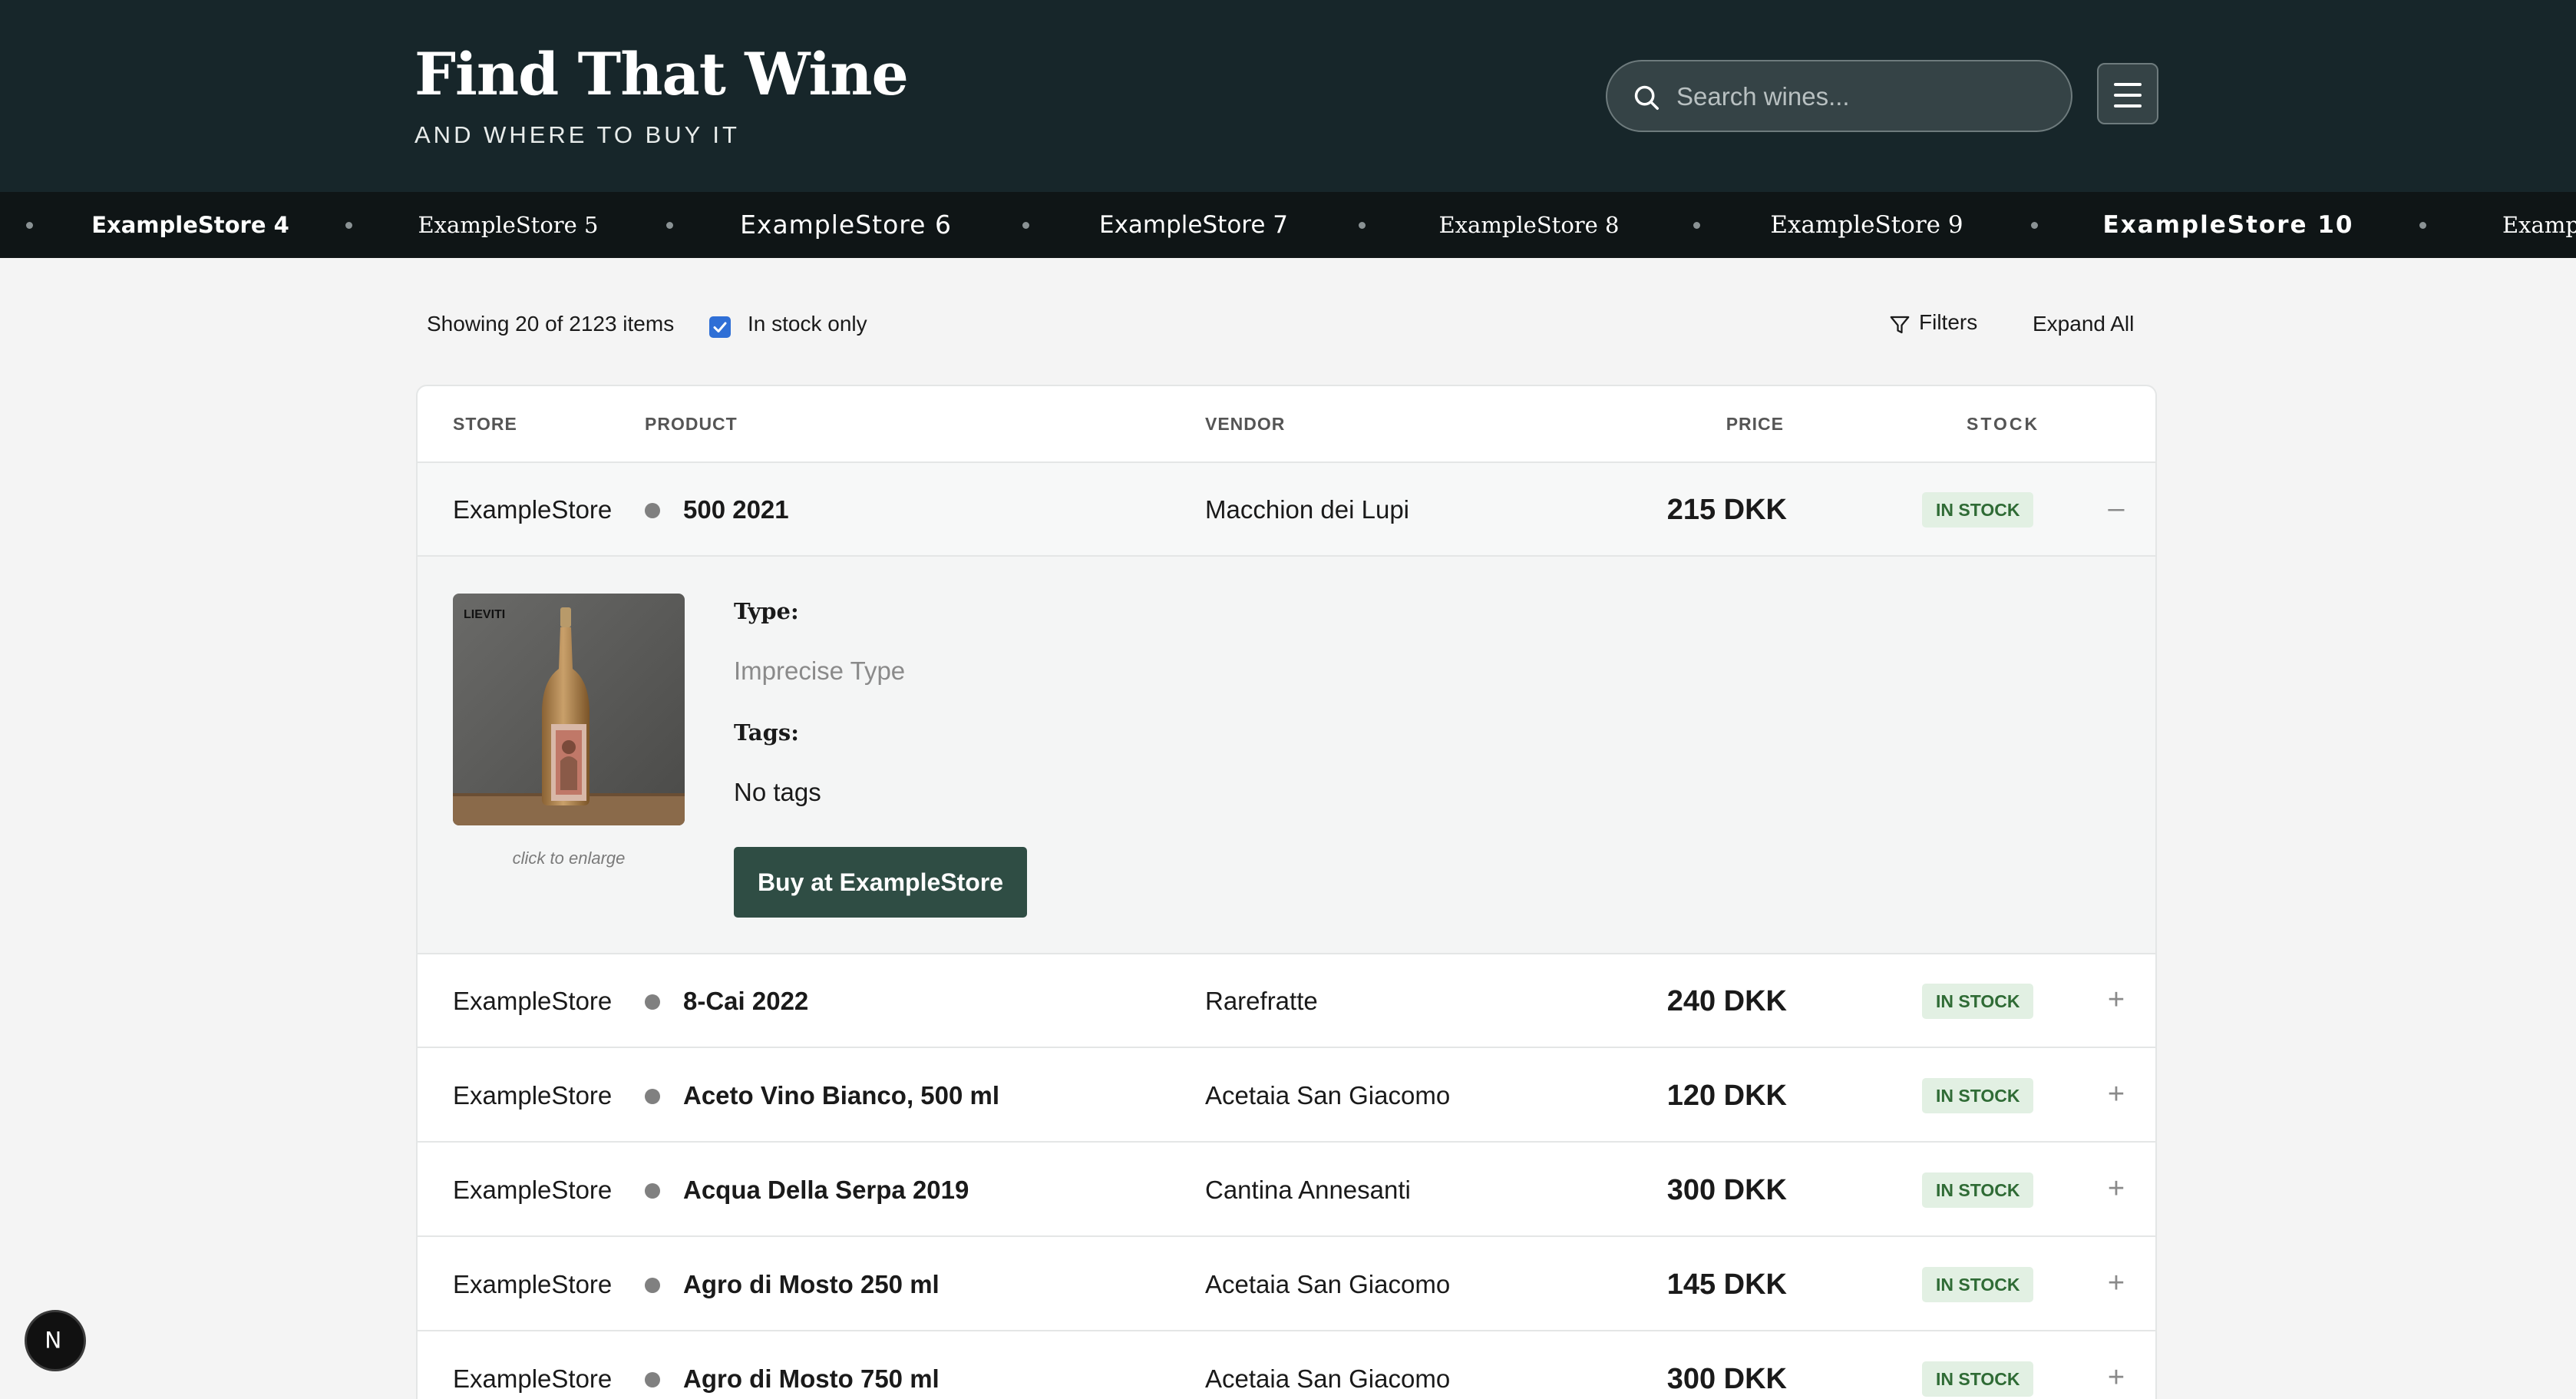 This screenshot has height=1399, width=2576. I want to click on results-count: Showing 20 of 2123 items, so click(551, 324).